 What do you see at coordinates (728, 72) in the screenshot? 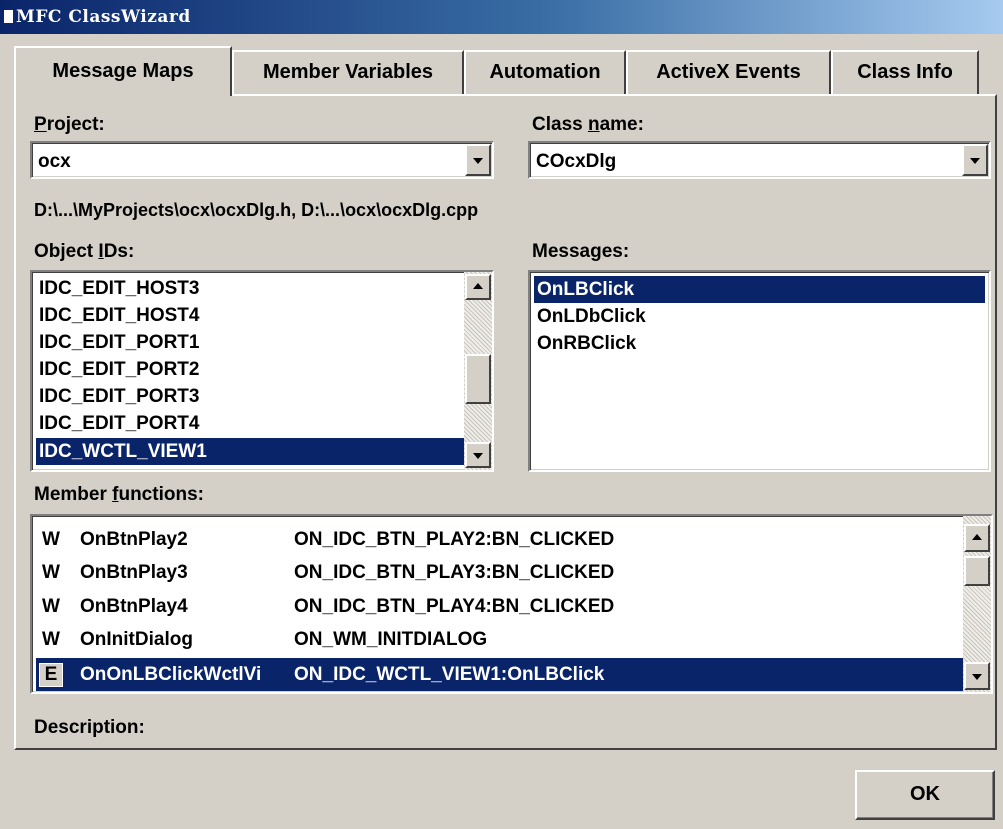
I see `tab-activex-events: ActiveX Events` at bounding box center [728, 72].